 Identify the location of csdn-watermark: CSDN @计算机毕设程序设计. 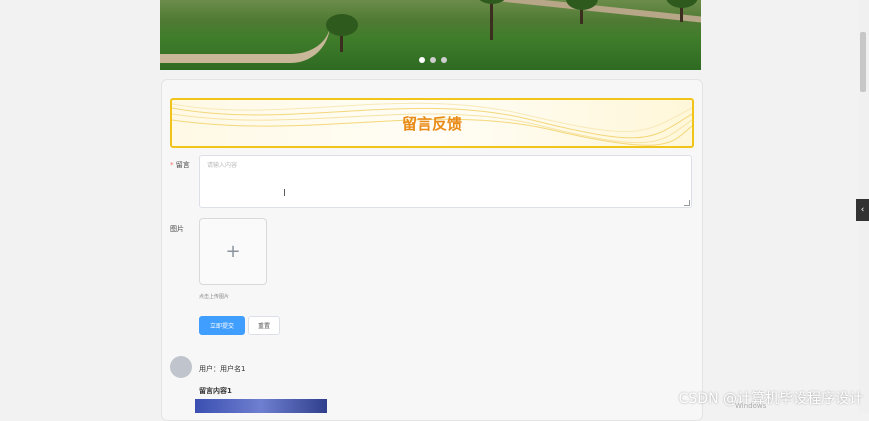
(770, 399).